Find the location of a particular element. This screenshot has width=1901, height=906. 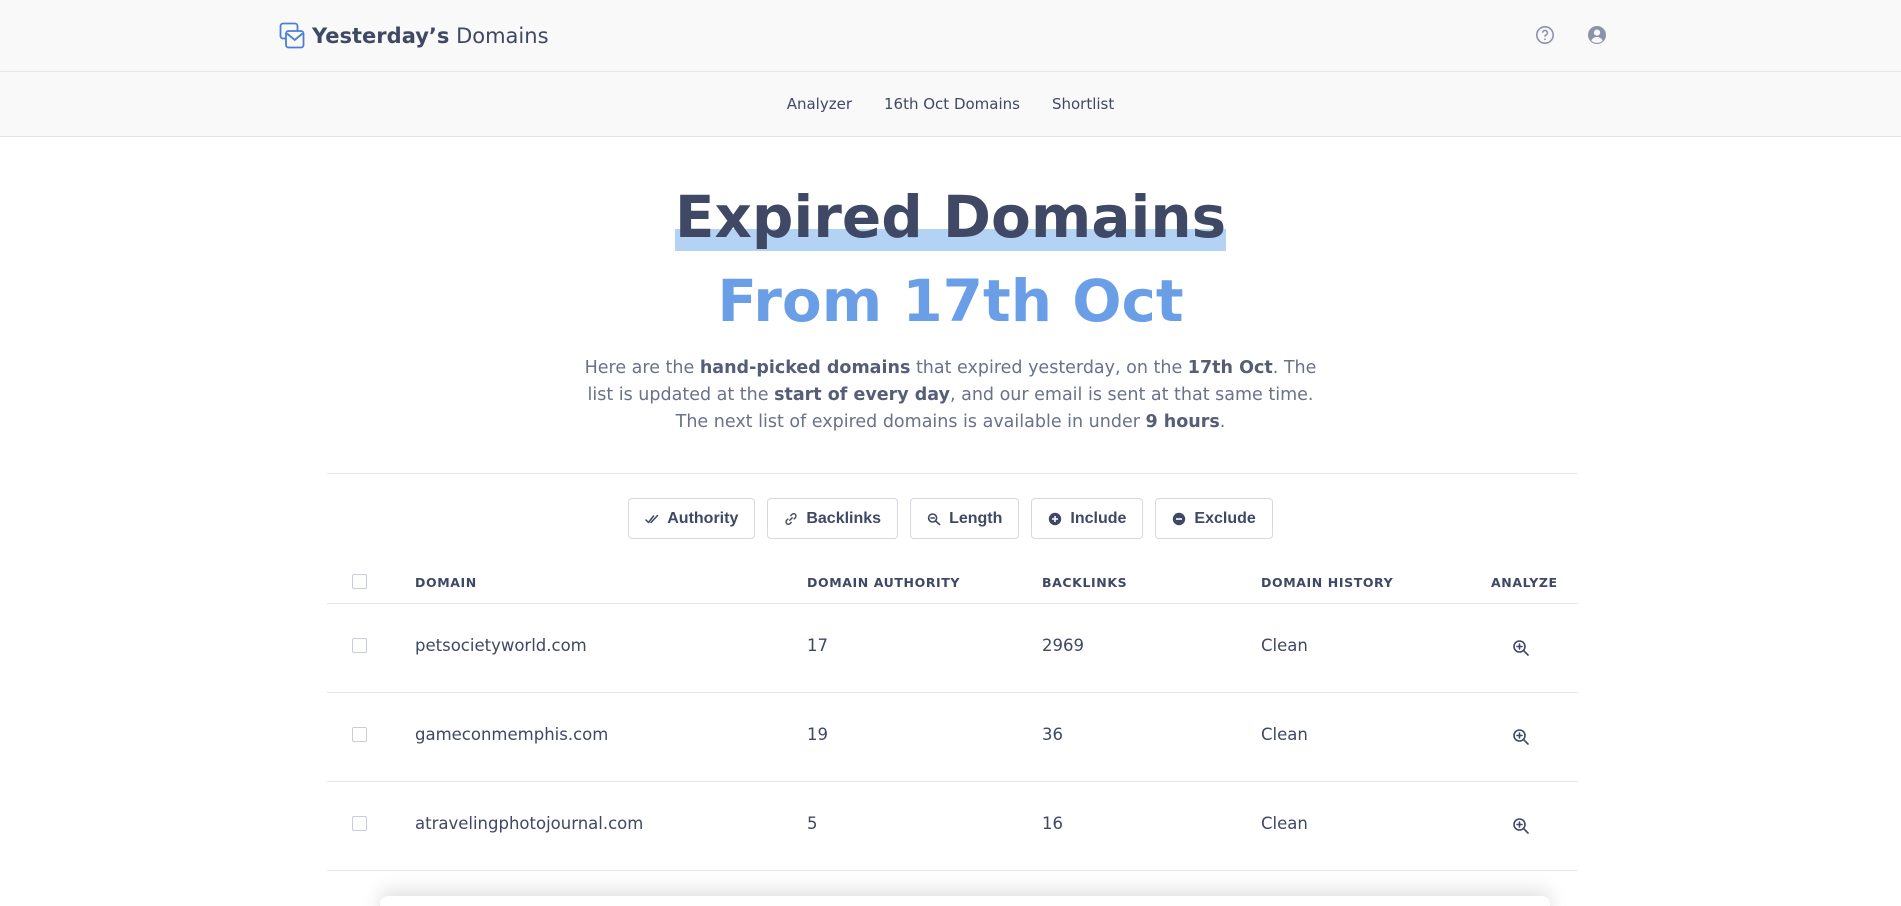

nav-bar: Analyzer 16th Oct Domains Shortlist is located at coordinates (950, 104).